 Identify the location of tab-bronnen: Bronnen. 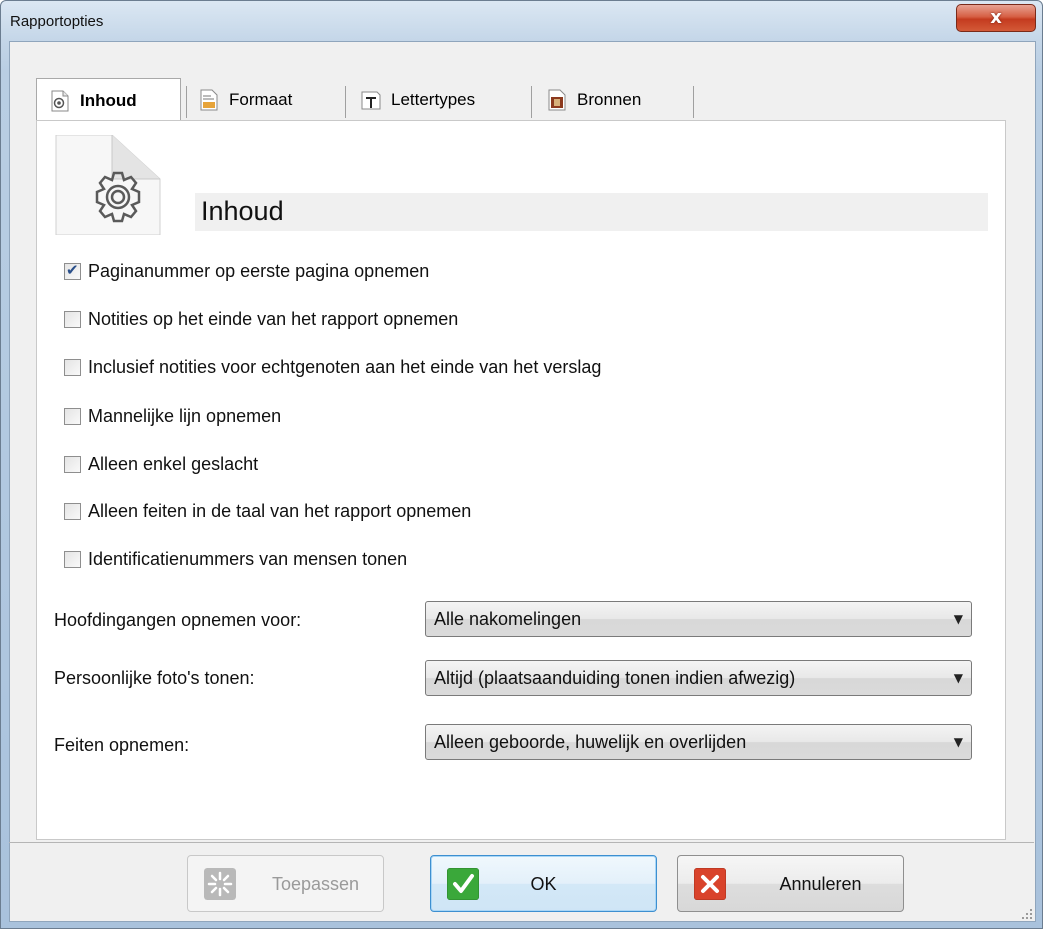
(616, 100).